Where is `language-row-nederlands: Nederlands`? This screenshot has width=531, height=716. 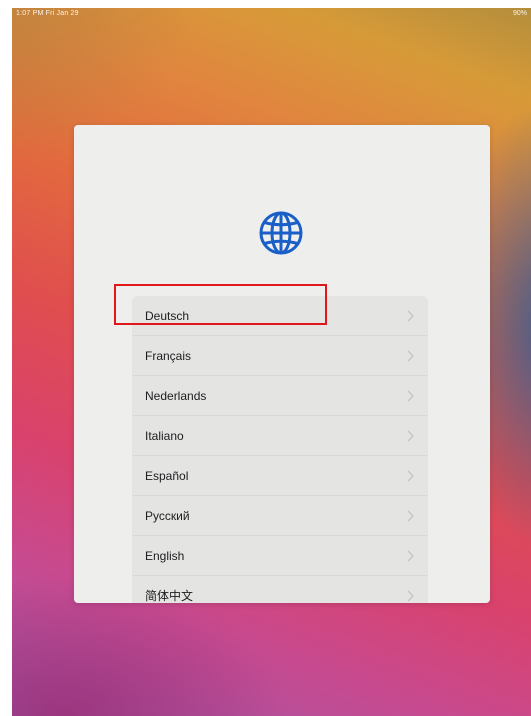 language-row-nederlands: Nederlands is located at coordinates (280, 396).